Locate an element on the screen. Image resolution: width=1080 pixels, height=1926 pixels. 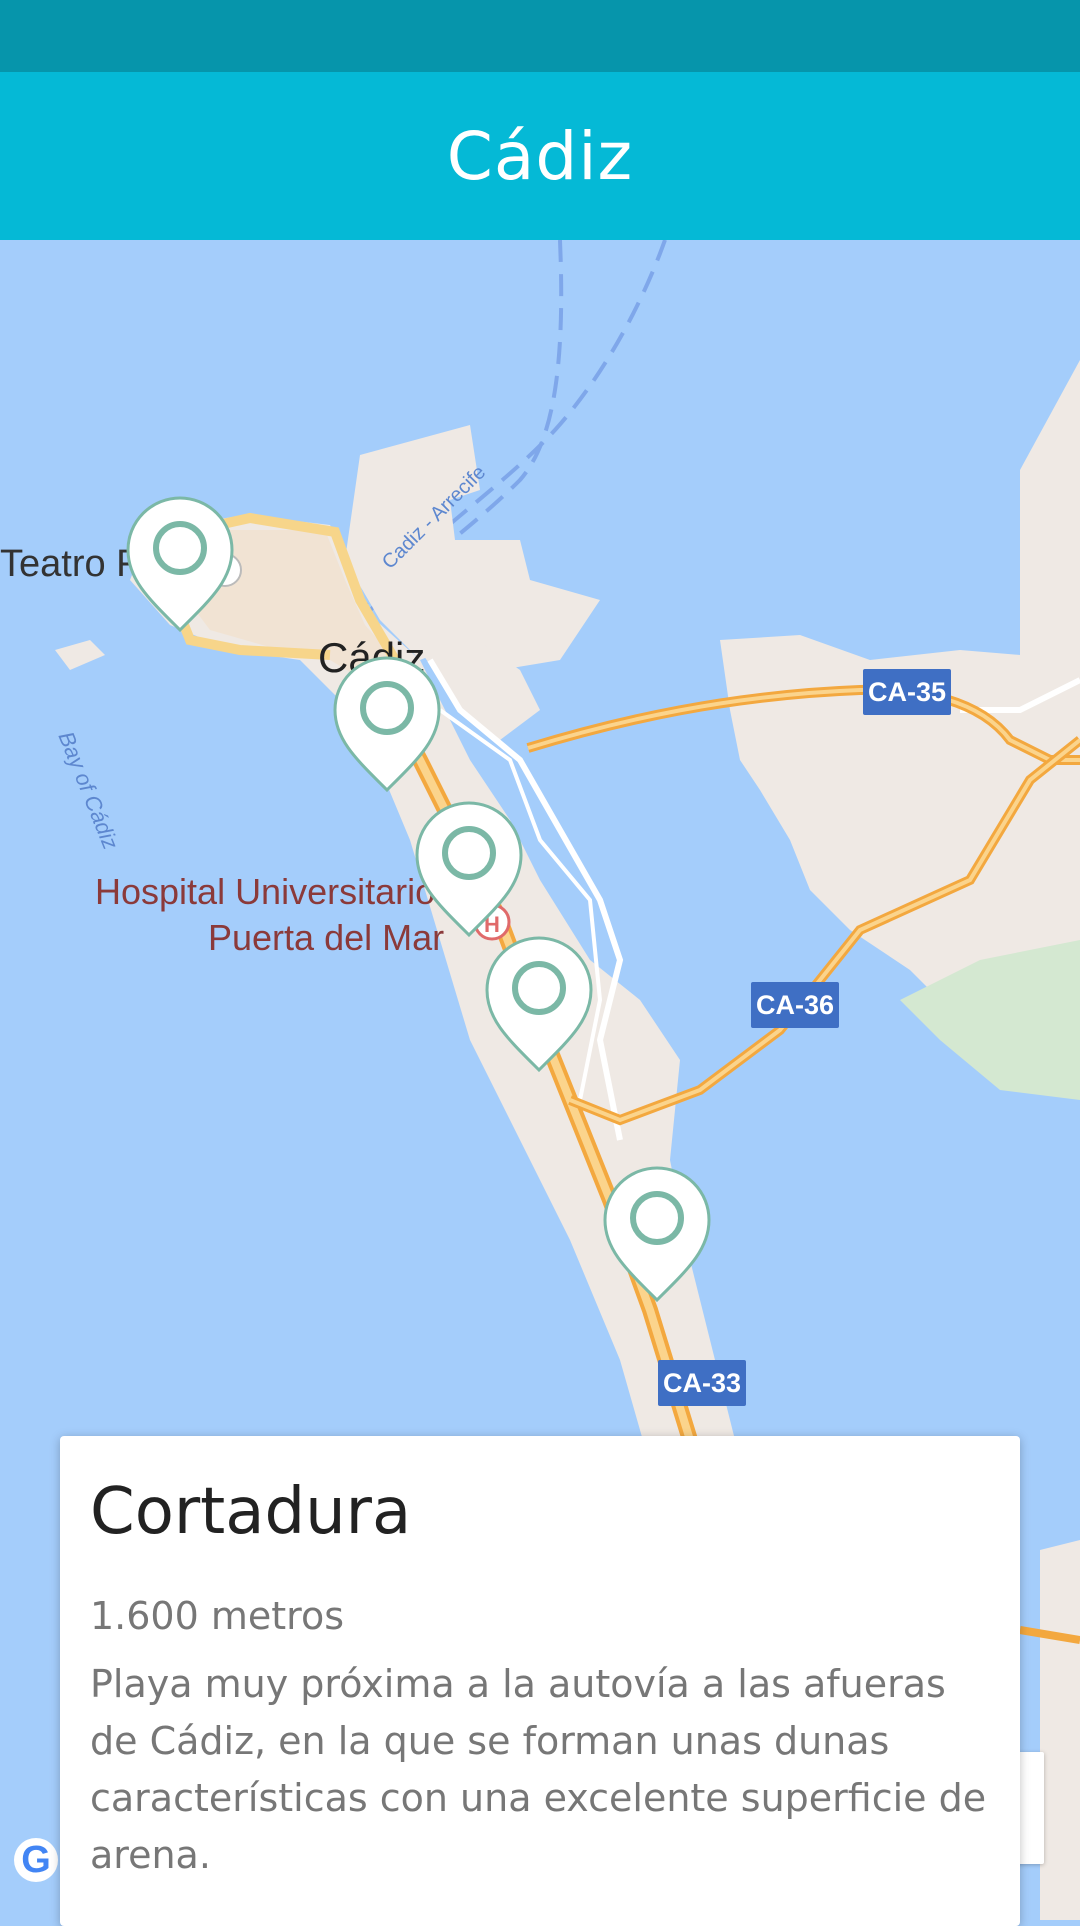
label-hospital-line1: Hospital Universitario is located at coordinates (265, 891).